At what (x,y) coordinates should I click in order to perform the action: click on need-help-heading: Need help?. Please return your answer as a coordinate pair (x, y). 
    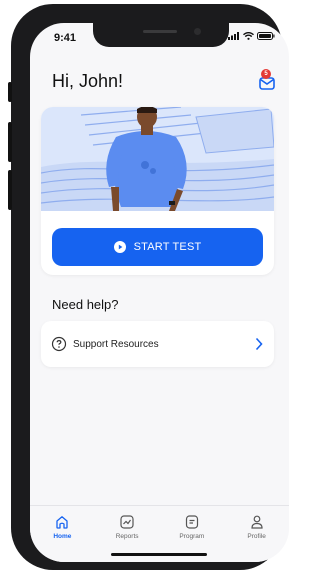
    Looking at the image, I should click on (85, 304).